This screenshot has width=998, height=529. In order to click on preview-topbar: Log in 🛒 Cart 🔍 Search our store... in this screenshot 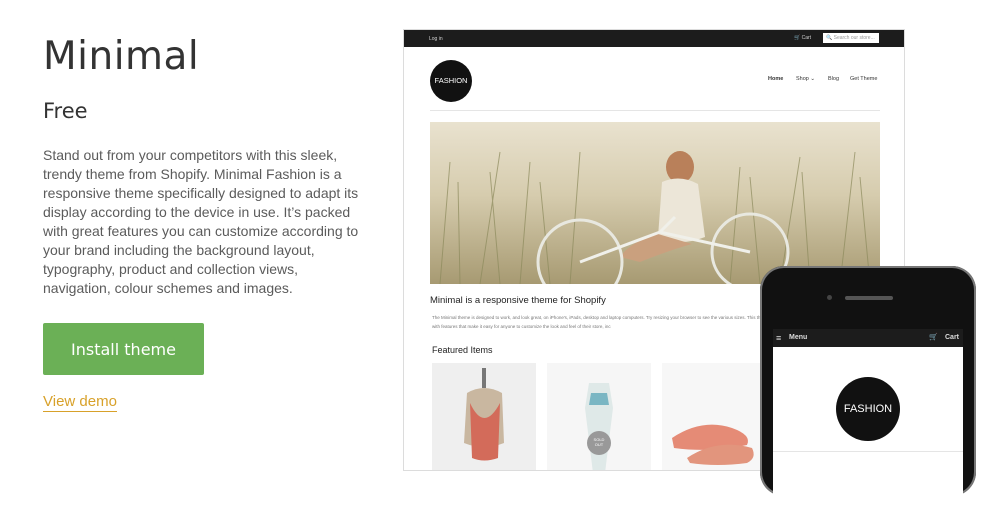, I will do `click(654, 38)`.